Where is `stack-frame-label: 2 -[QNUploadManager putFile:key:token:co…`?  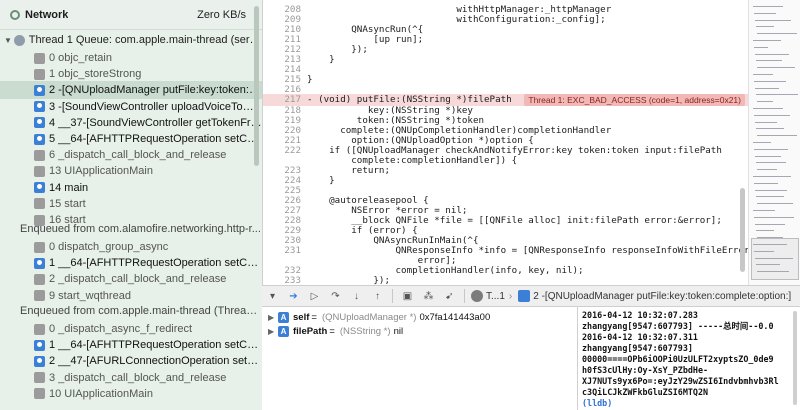 stack-frame-label: 2 -[QNUploadManager putFile:key:token:co… is located at coordinates (155, 90).